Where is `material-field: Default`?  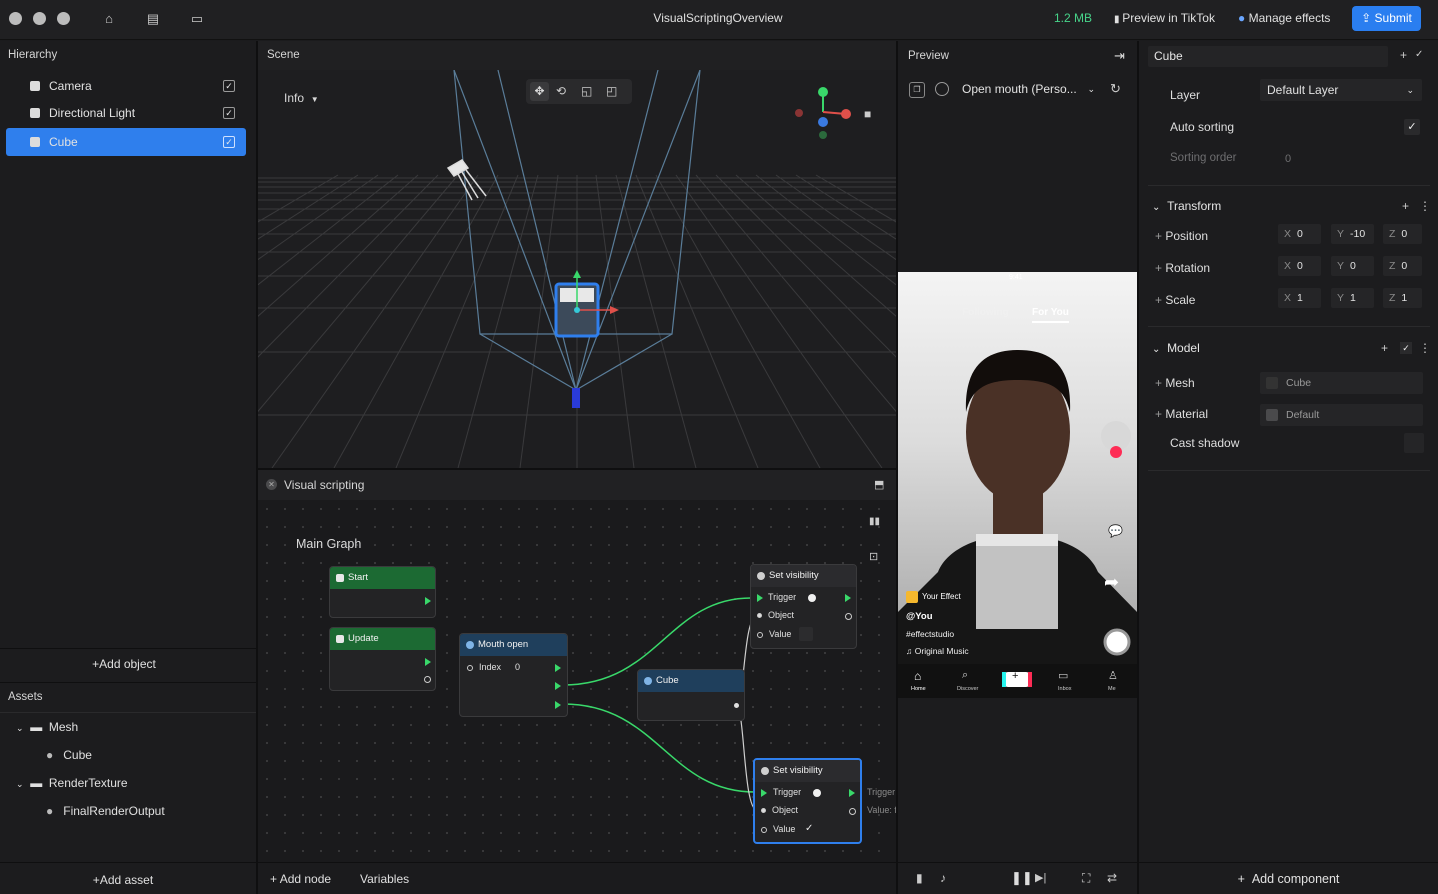 material-field: Default is located at coordinates (1341, 415).